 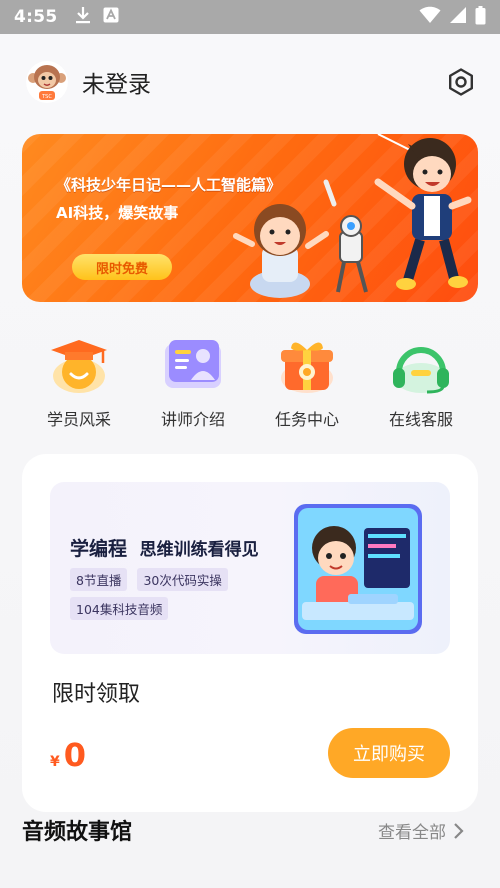 What do you see at coordinates (170, 594) in the screenshot?
I see `course-tags: 8节直播 30次代码实操 104集科技音频` at bounding box center [170, 594].